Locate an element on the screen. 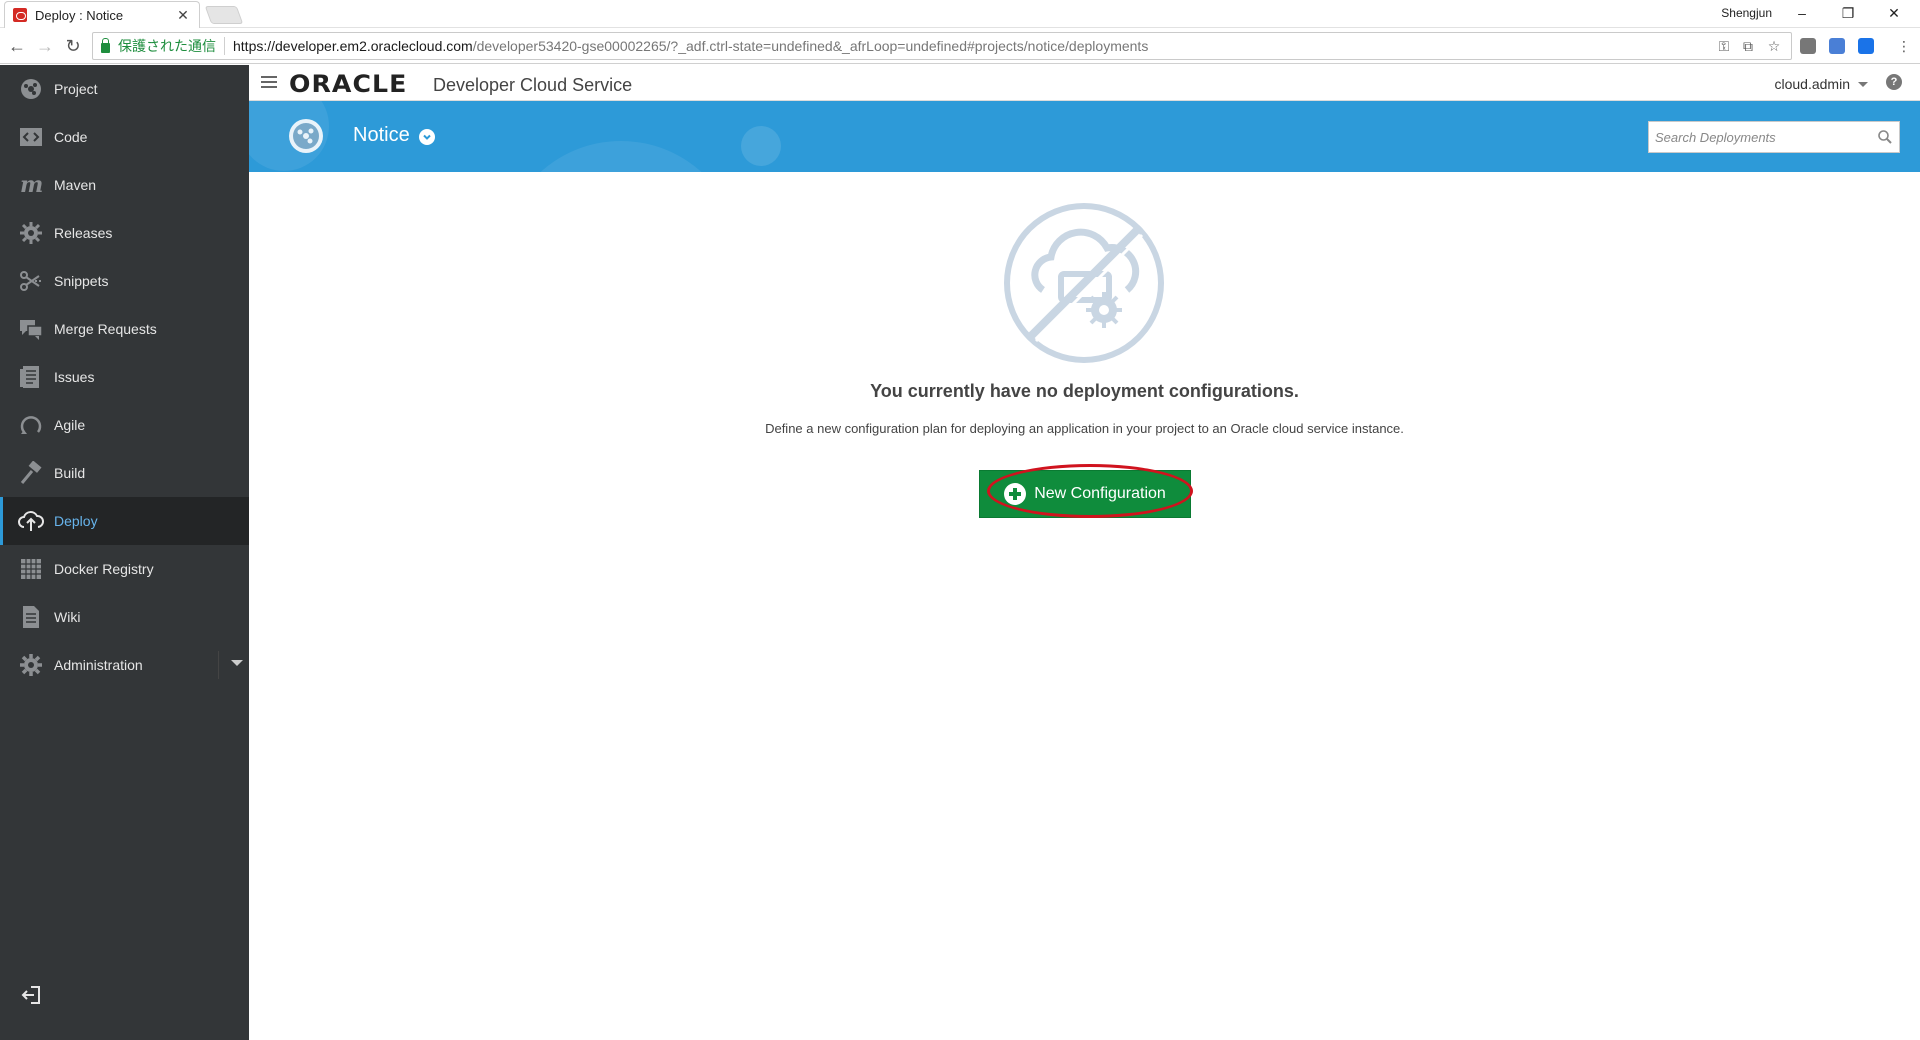 This screenshot has height=1040, width=1920. sidebar-item-label: Issues is located at coordinates (74, 377).